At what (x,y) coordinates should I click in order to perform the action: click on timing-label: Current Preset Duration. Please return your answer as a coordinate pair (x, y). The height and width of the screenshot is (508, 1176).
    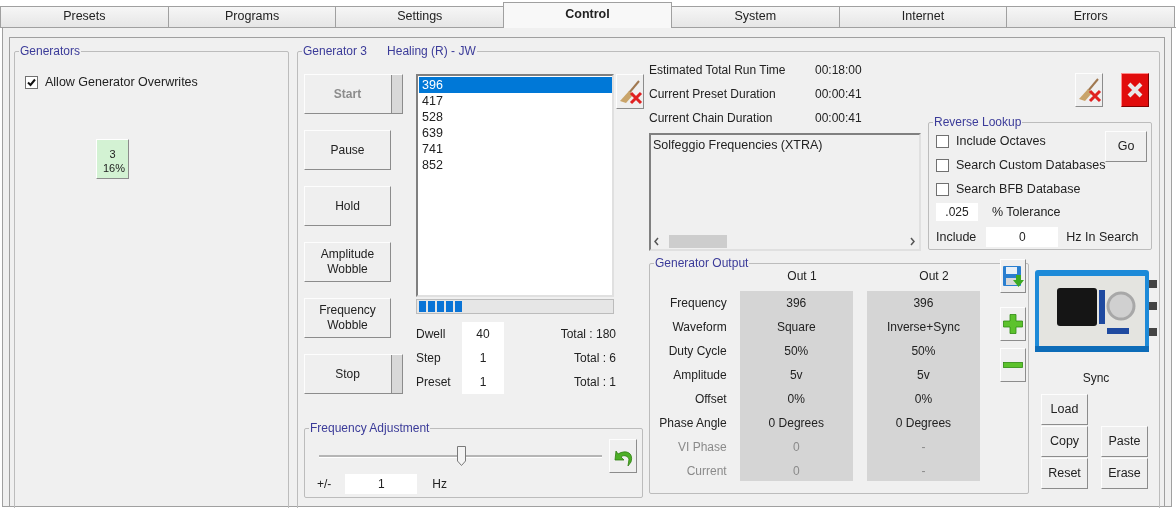
    Looking at the image, I should click on (713, 94).